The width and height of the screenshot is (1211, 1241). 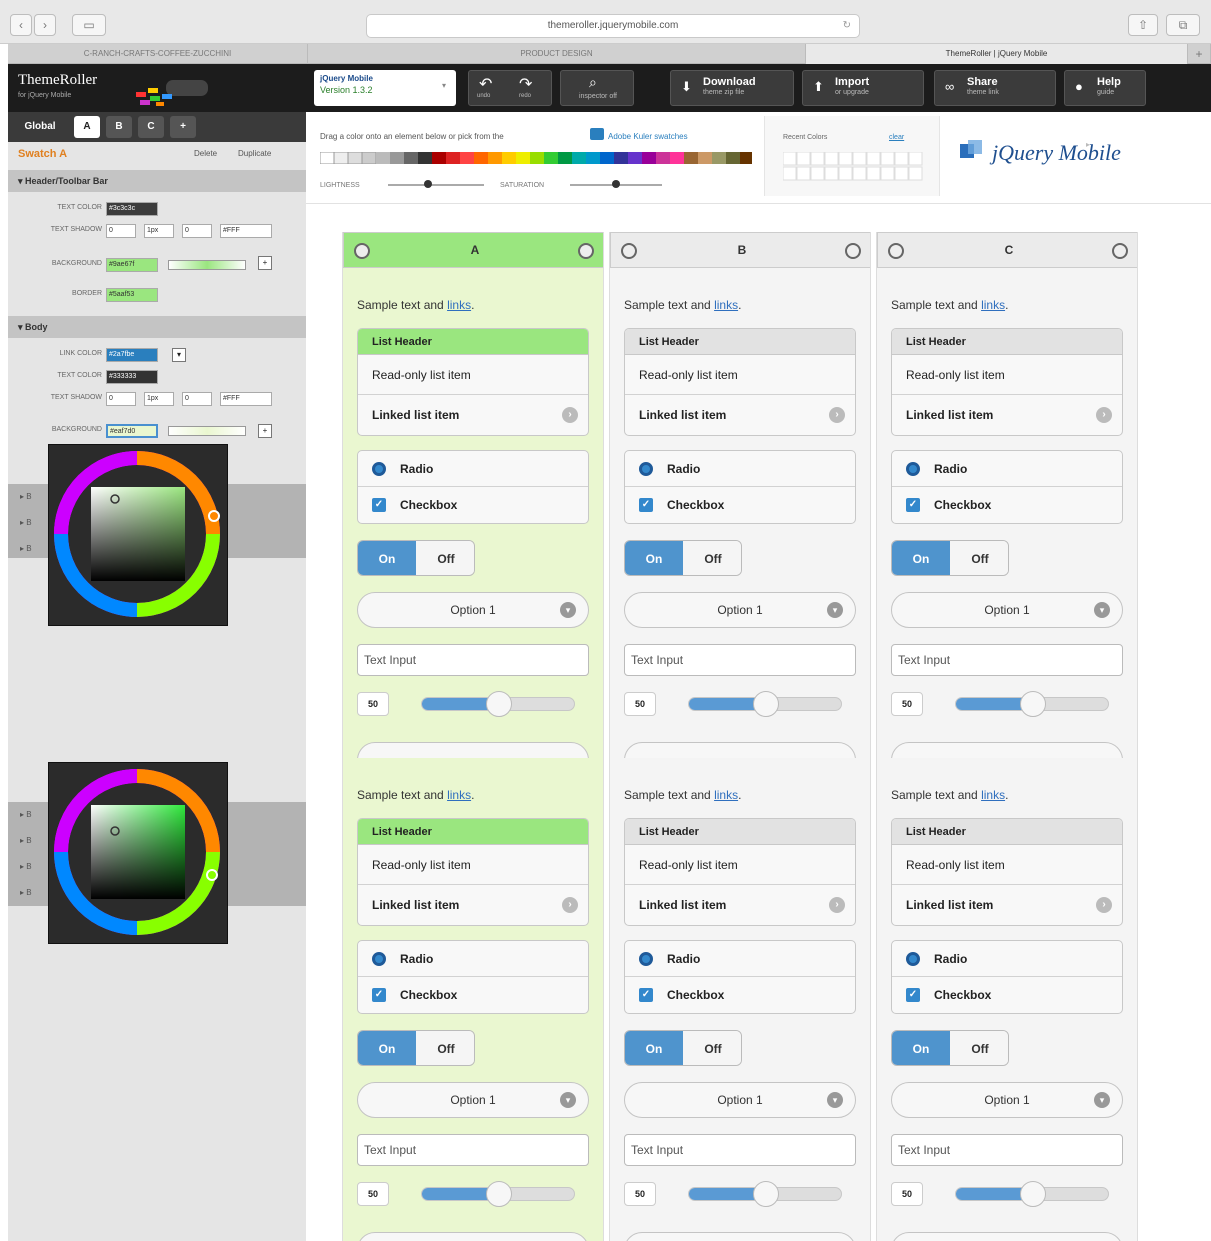 What do you see at coordinates (246, 399) in the screenshot?
I see `body-shadow-color-input: #FFF` at bounding box center [246, 399].